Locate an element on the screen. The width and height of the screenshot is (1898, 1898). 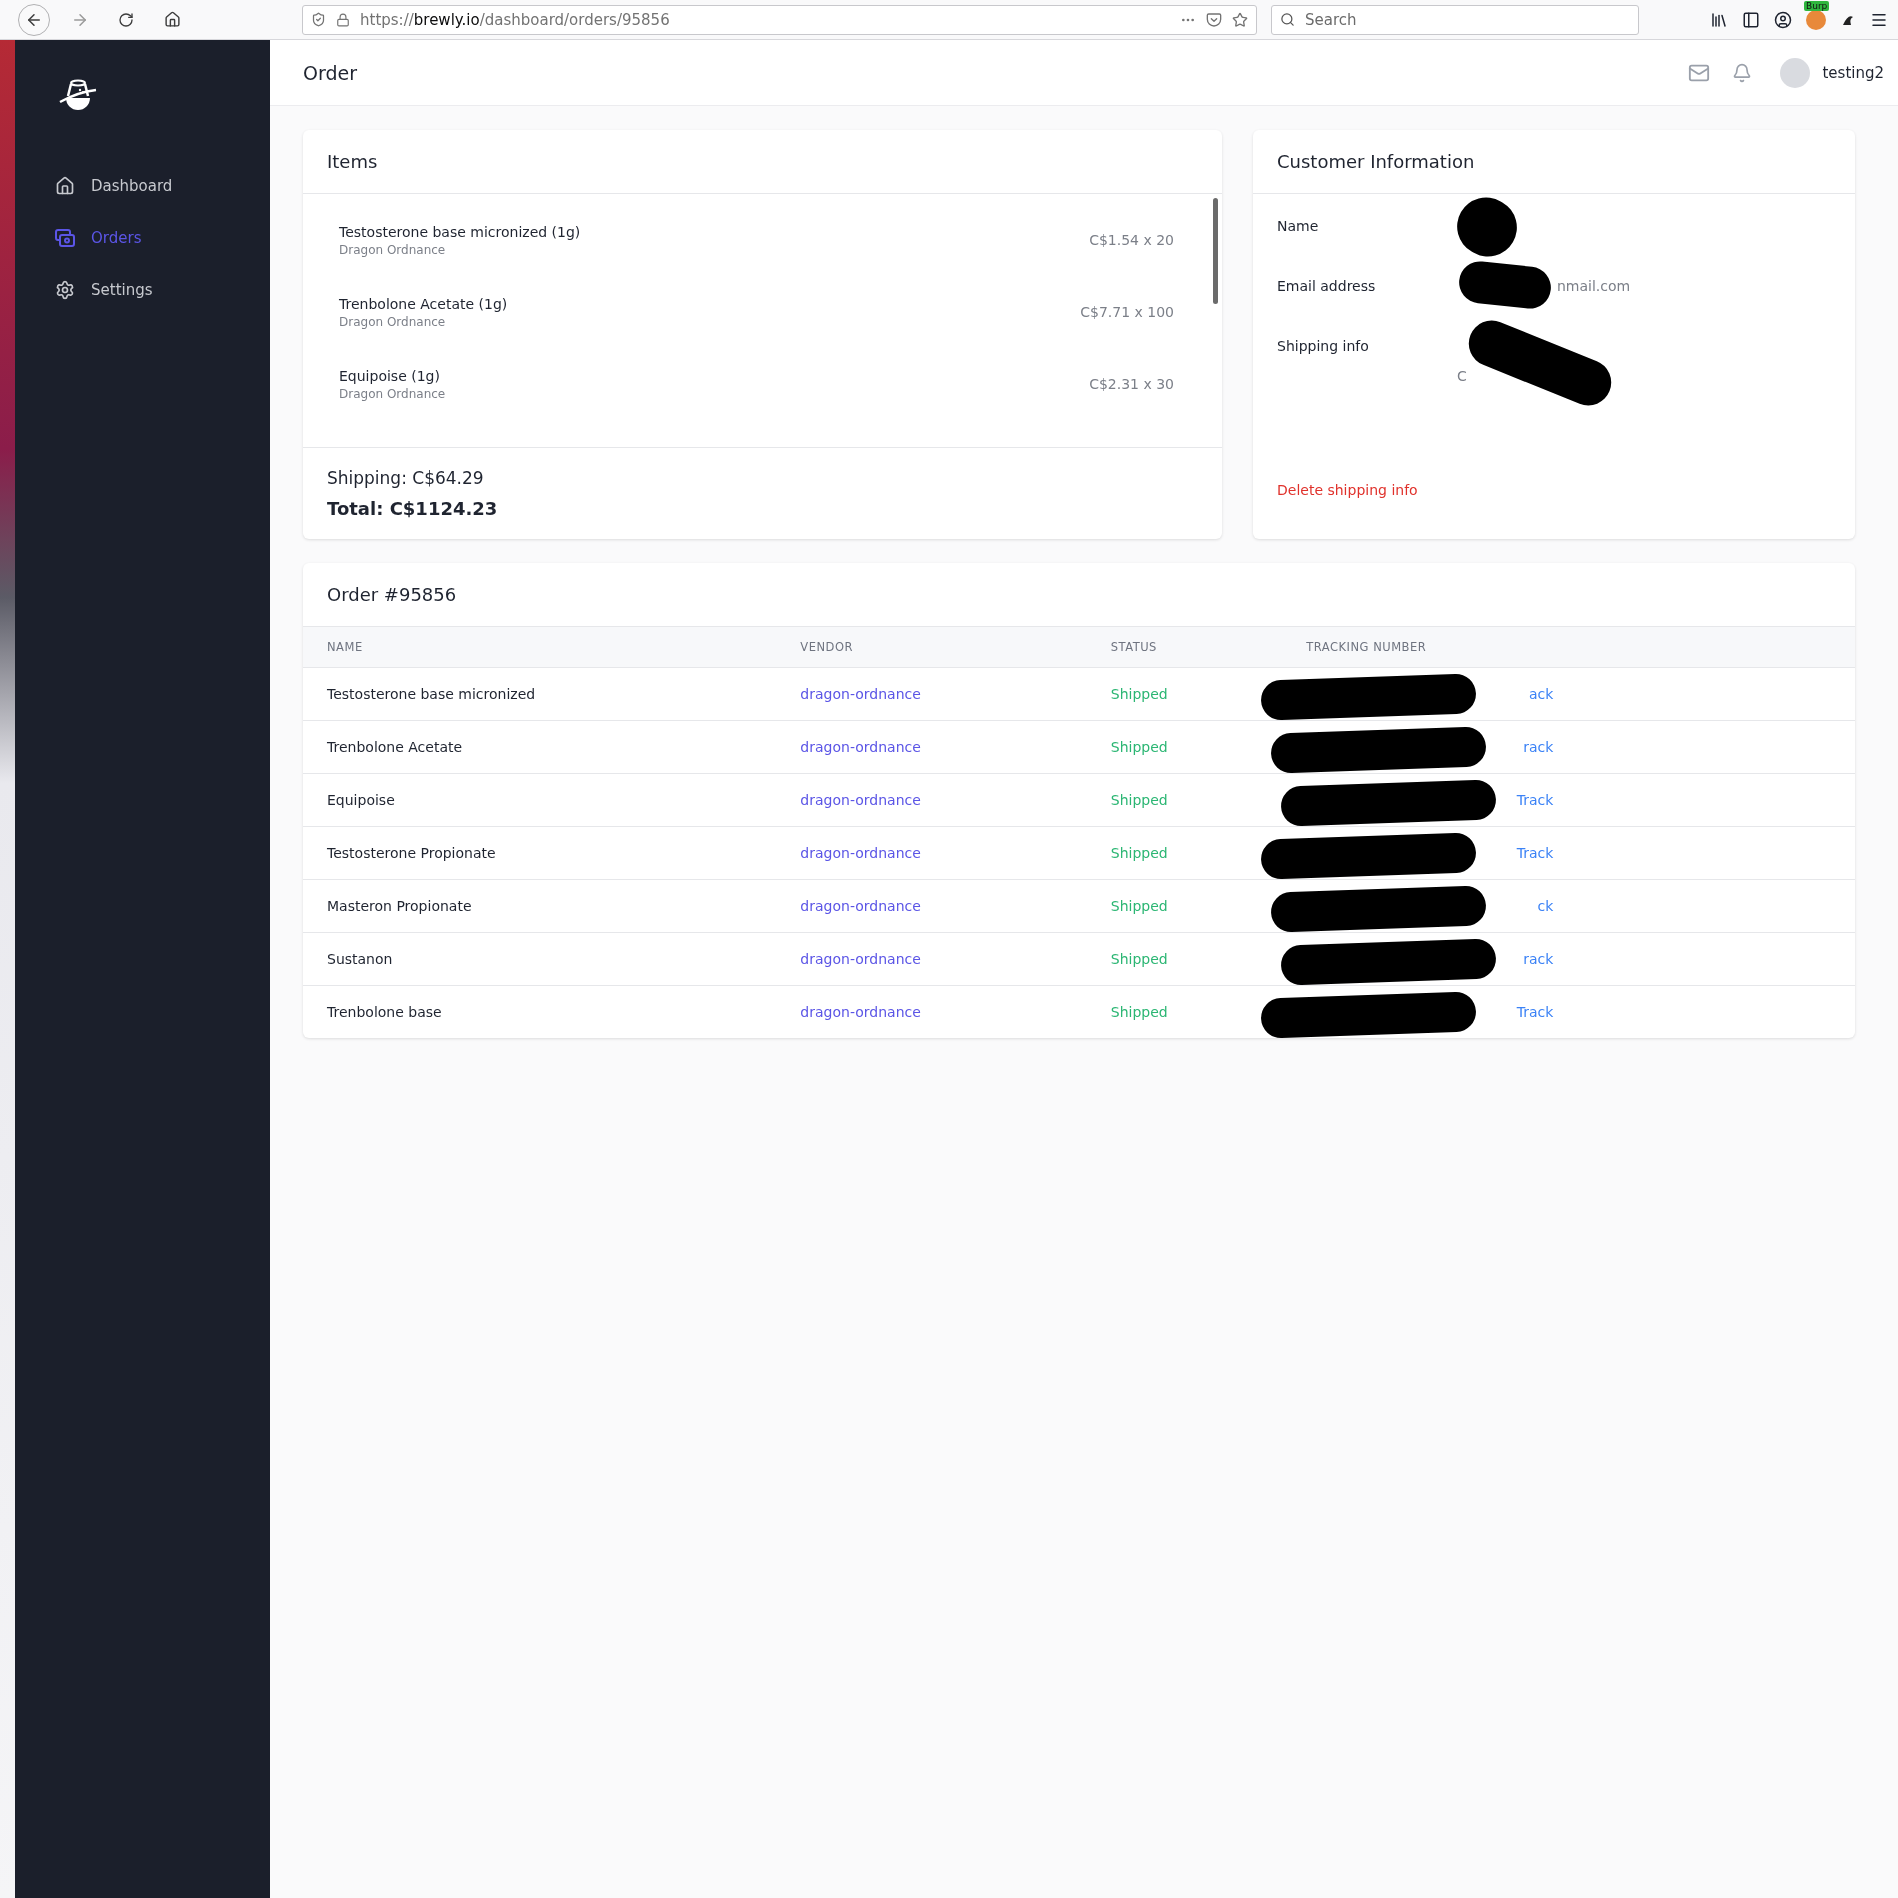
table-cell: Masteron Propionate is located at coordinates (399, 905).